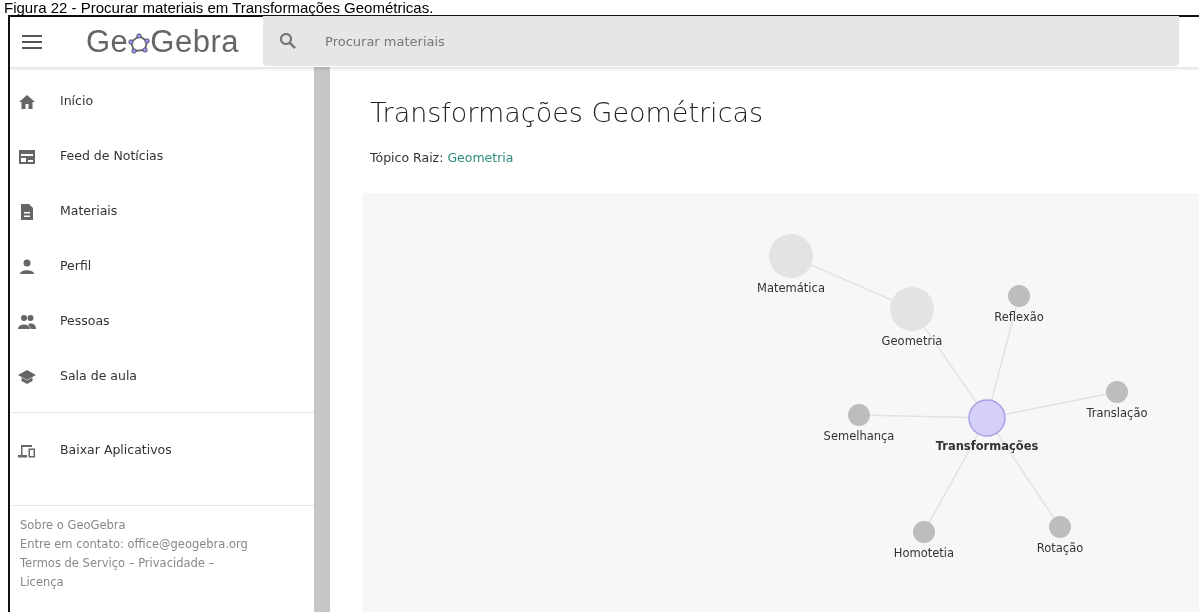  Describe the element at coordinates (1117, 412) in the screenshot. I see `topic-label: Translação` at that location.